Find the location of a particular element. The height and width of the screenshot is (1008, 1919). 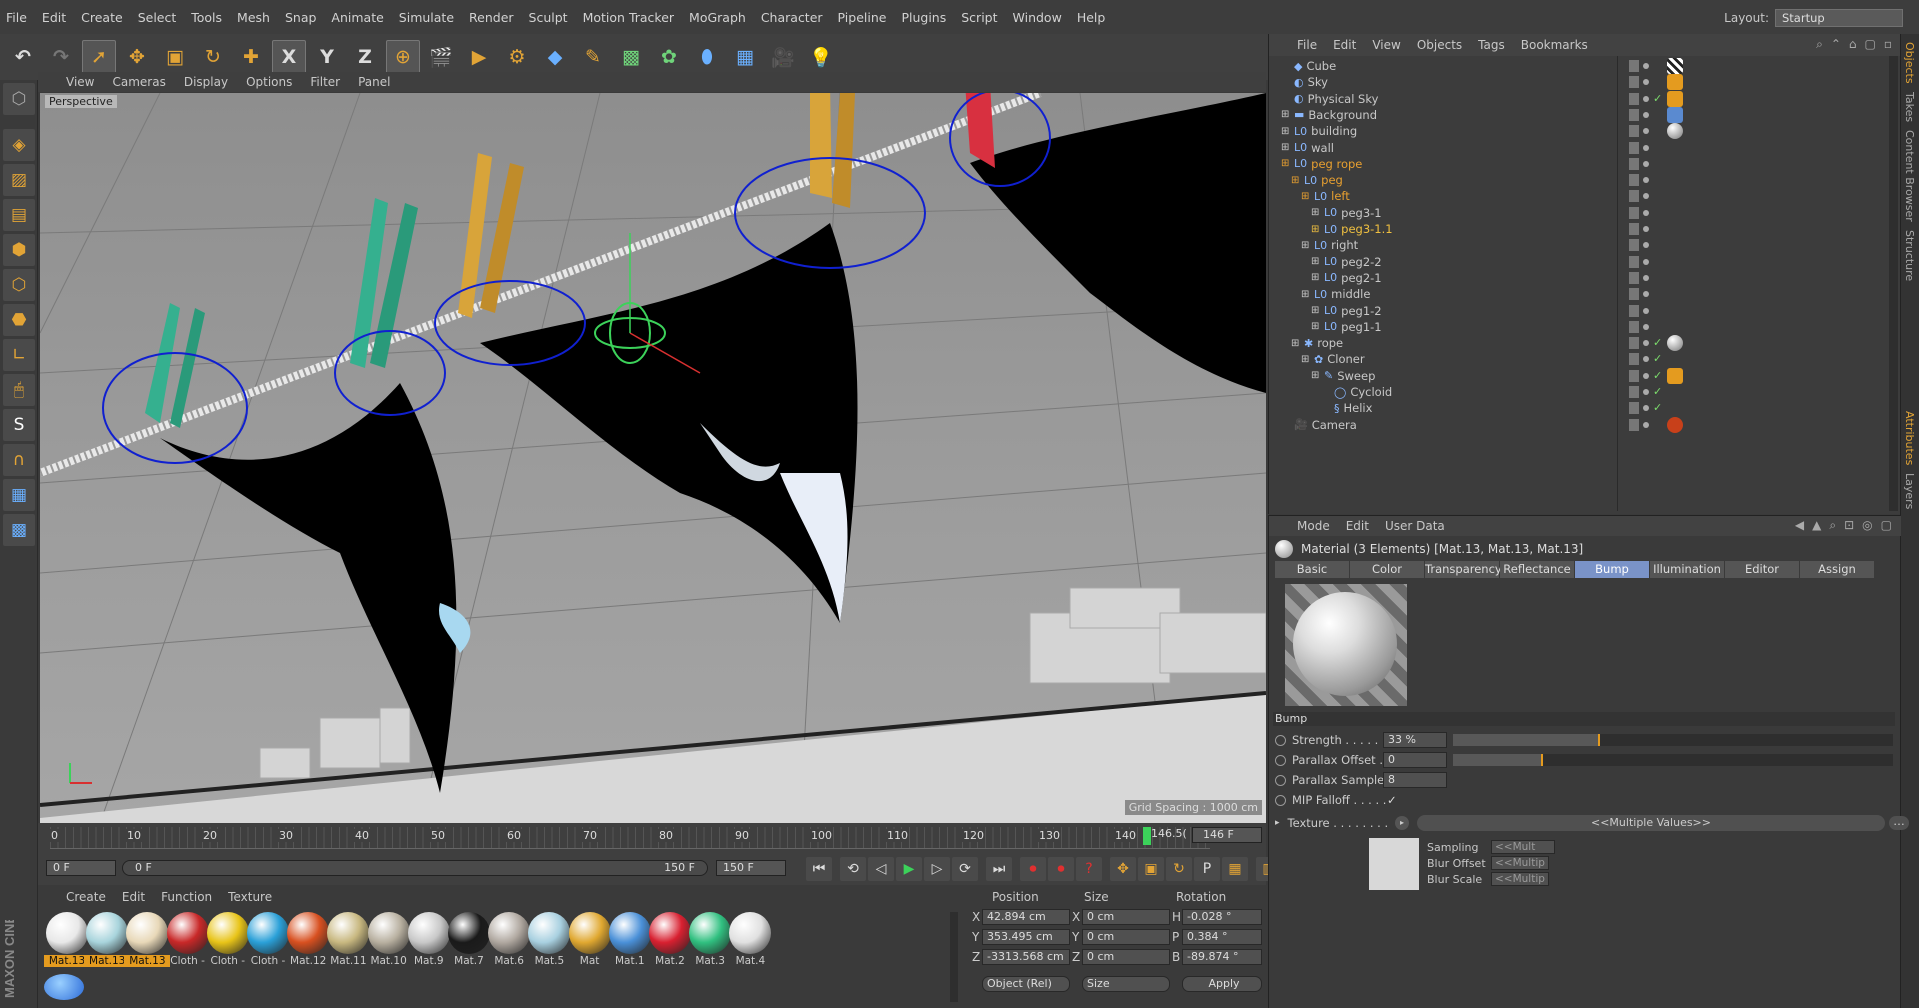

go-to-end-icon: ⏭ is located at coordinates (999, 869).